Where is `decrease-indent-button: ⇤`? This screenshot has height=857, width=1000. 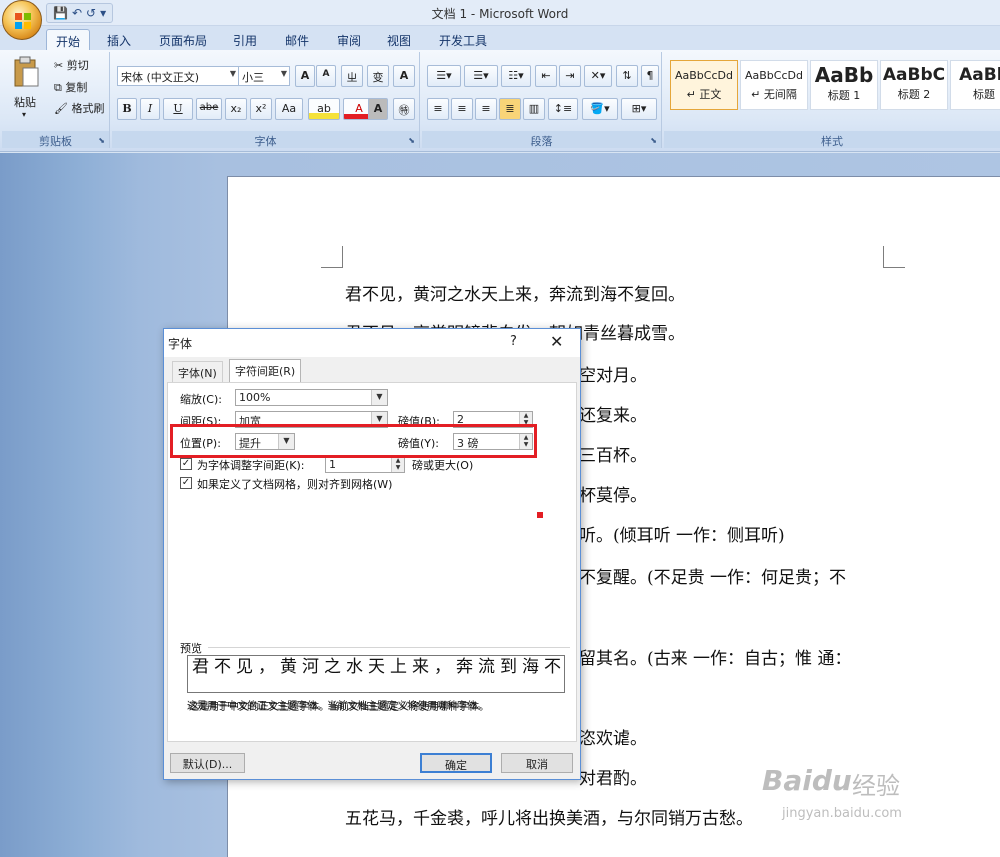
decrease-indent-button: ⇤ is located at coordinates (546, 76).